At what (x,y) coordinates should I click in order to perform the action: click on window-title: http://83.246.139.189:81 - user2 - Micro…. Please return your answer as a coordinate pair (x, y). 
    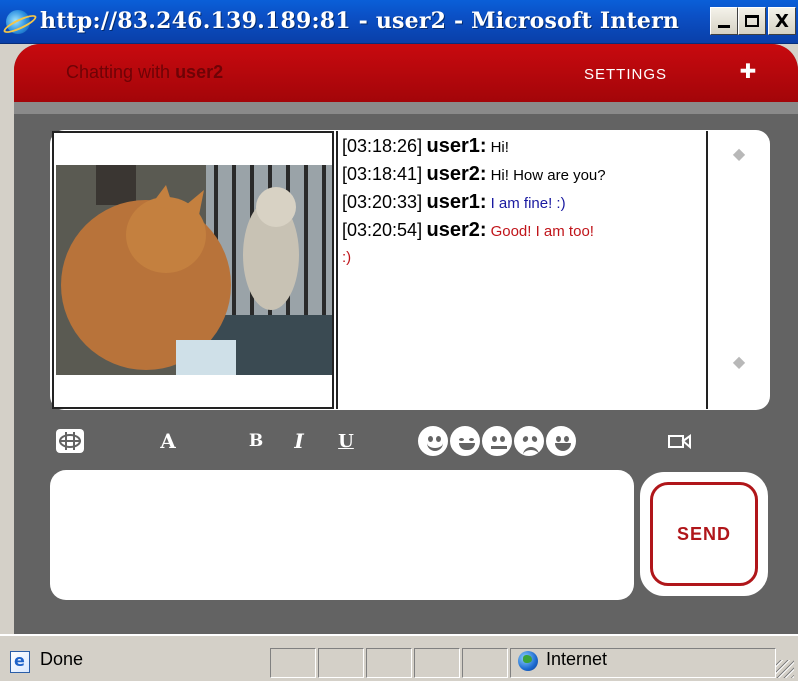
    Looking at the image, I should click on (360, 21).